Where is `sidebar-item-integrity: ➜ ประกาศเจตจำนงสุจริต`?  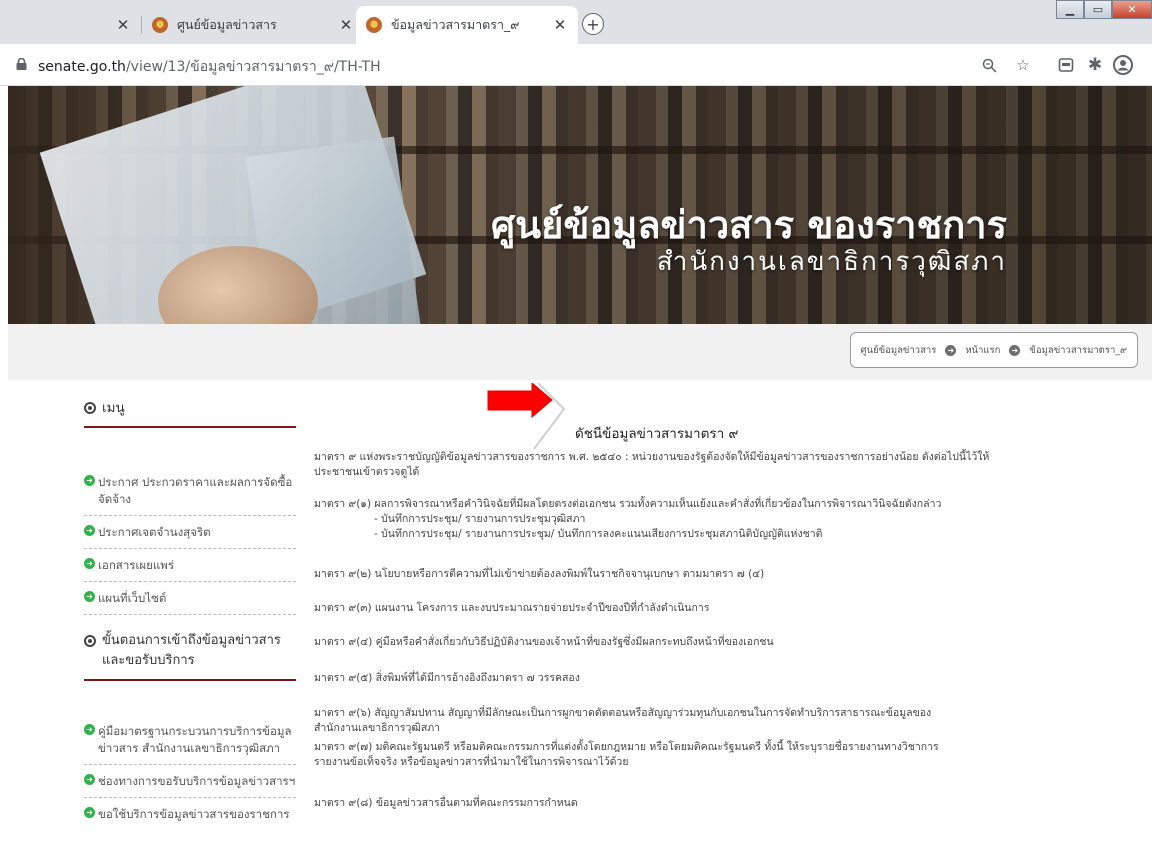
sidebar-item-integrity: ➜ ประกาศเจตจำนงสุจริต is located at coordinates (190, 532).